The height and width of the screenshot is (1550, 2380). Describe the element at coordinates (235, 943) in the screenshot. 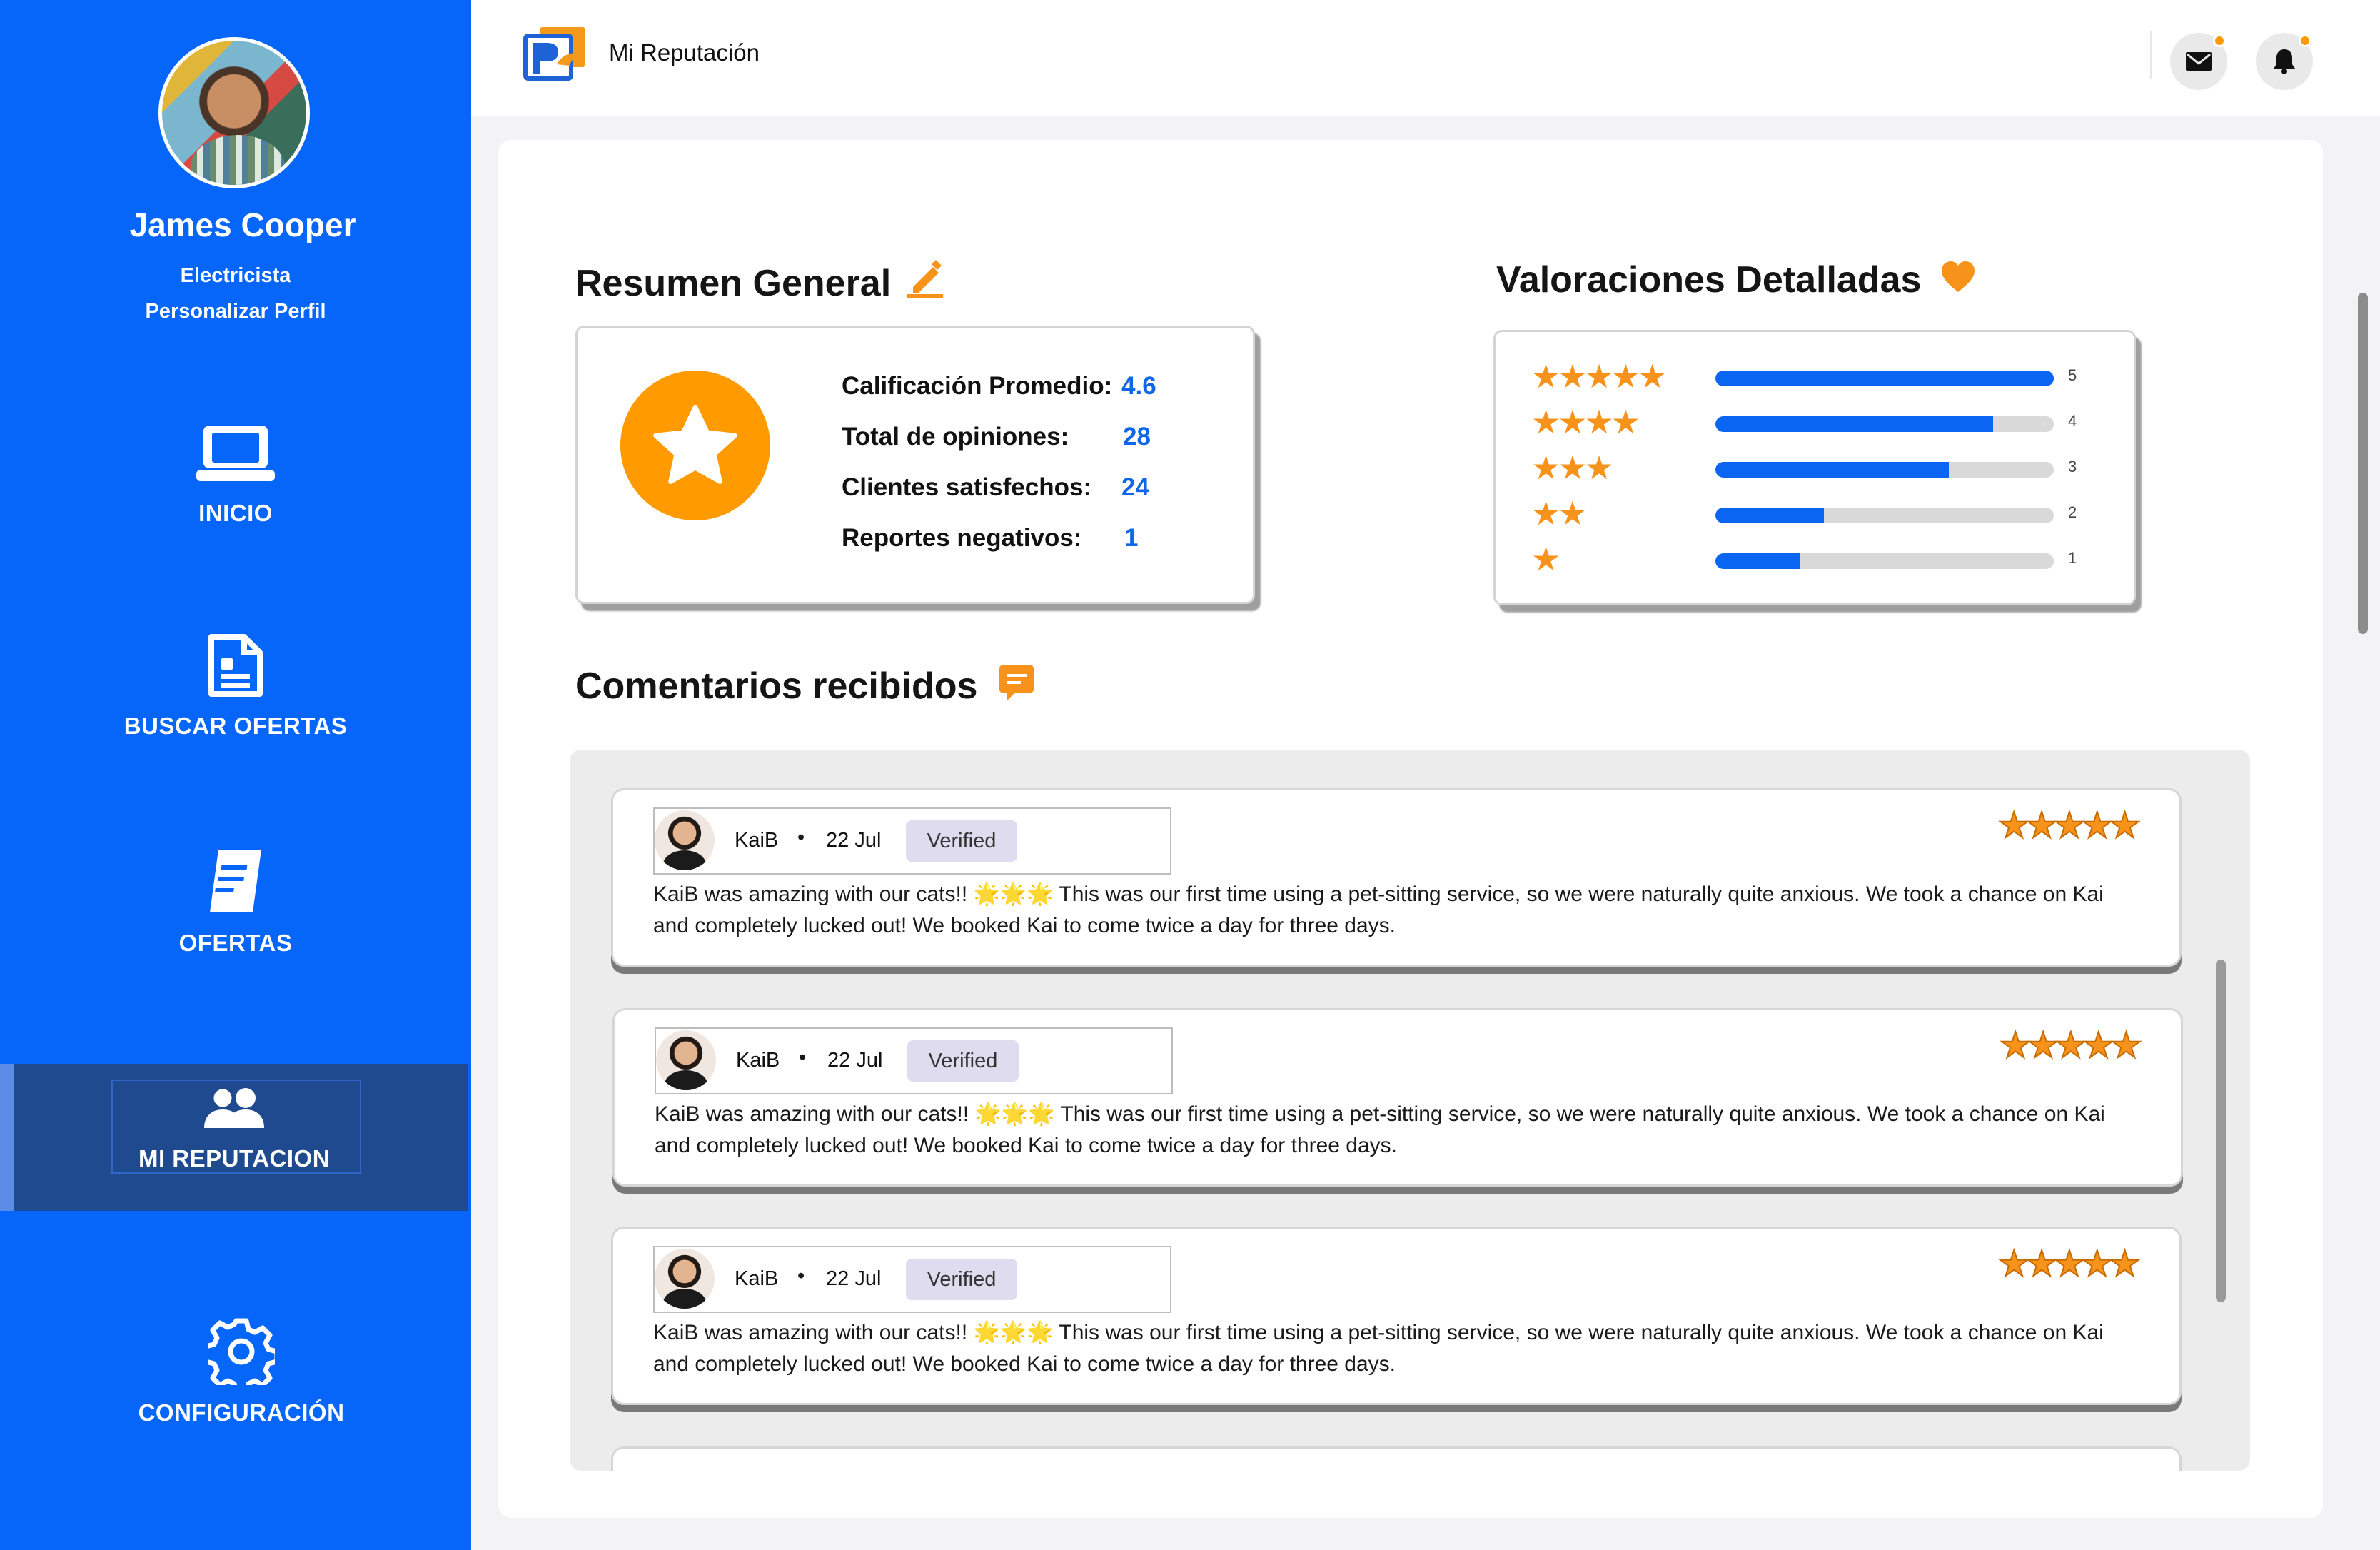

I see `nav-label-ofertas: OFERTAS` at that location.